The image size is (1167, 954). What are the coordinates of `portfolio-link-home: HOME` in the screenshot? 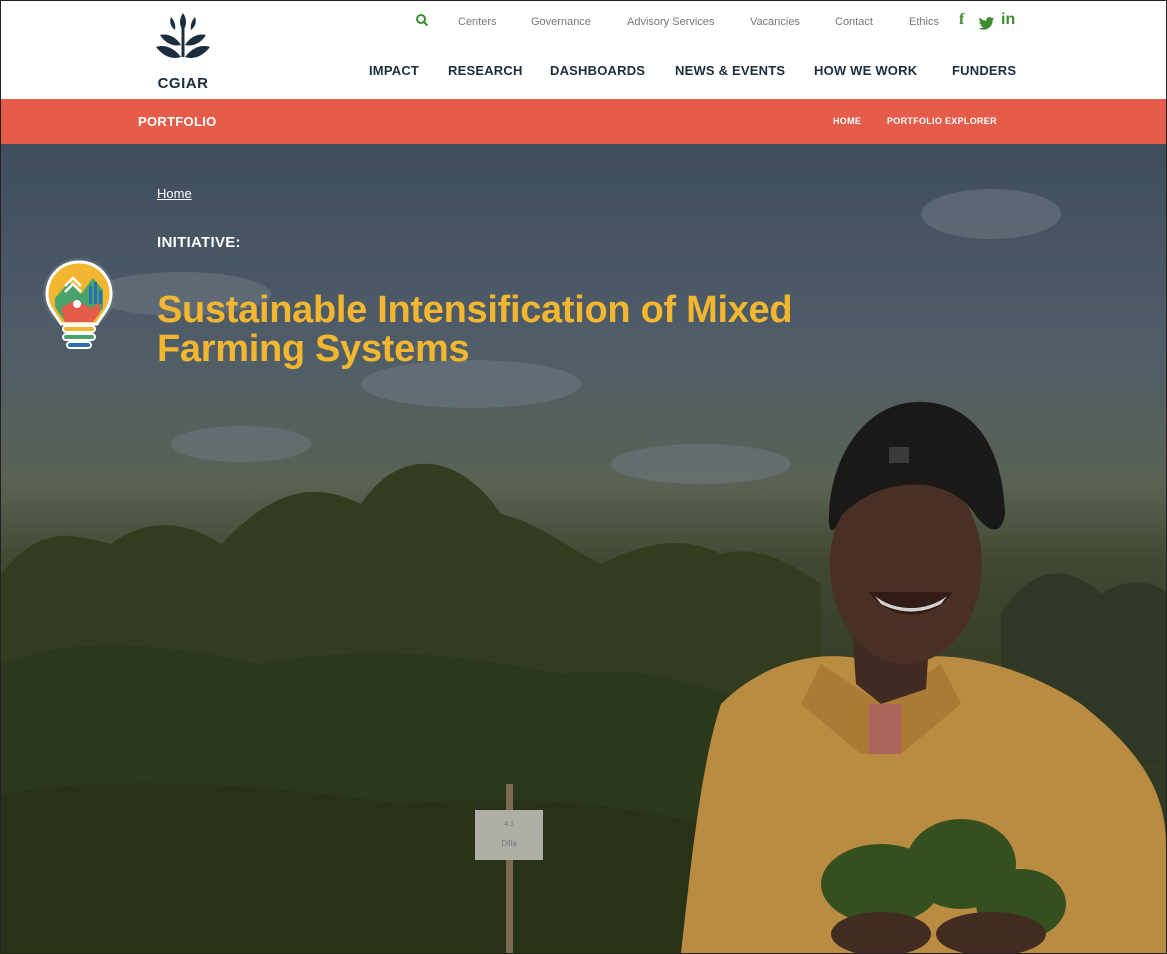 It's located at (847, 121).